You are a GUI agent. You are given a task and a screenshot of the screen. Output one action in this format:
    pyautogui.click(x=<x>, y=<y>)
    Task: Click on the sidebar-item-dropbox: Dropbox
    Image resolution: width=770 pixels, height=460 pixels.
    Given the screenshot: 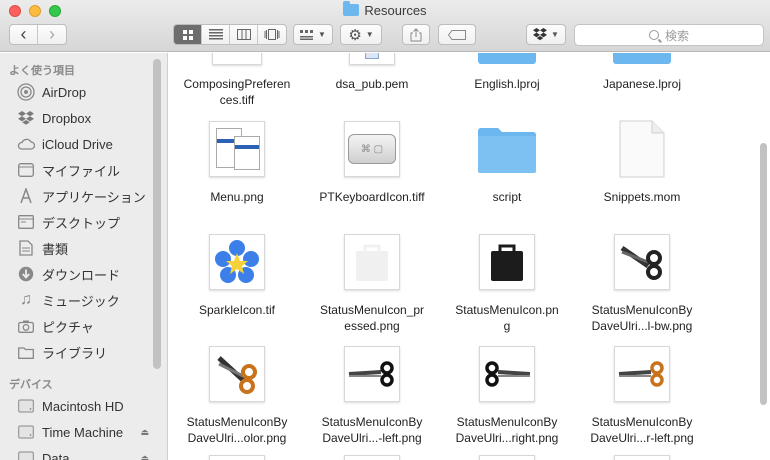 What is the action you would take?
    pyautogui.click(x=87, y=118)
    